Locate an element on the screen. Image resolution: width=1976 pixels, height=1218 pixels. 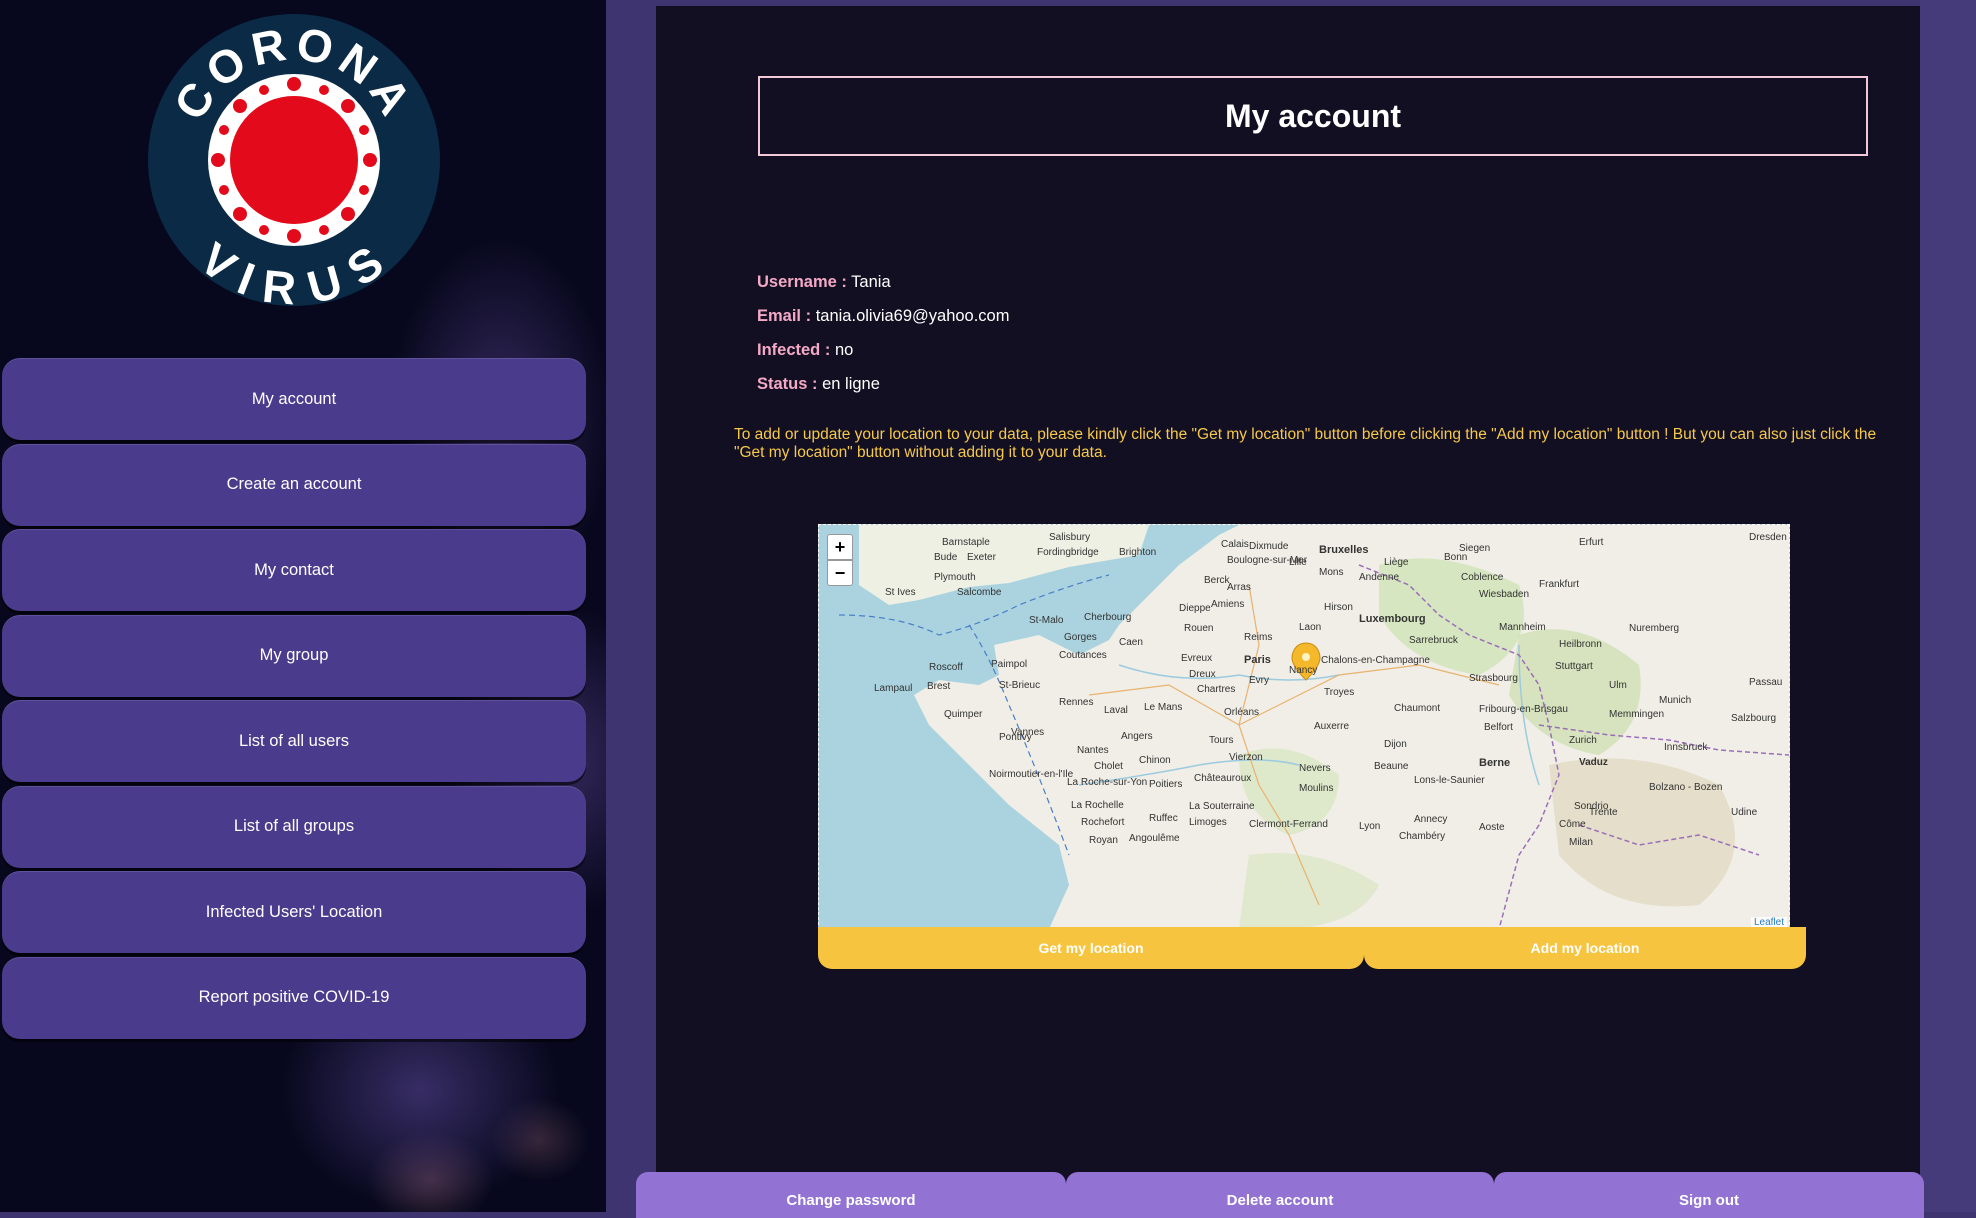
svg-text: Liège is located at coordinates (1396, 562).